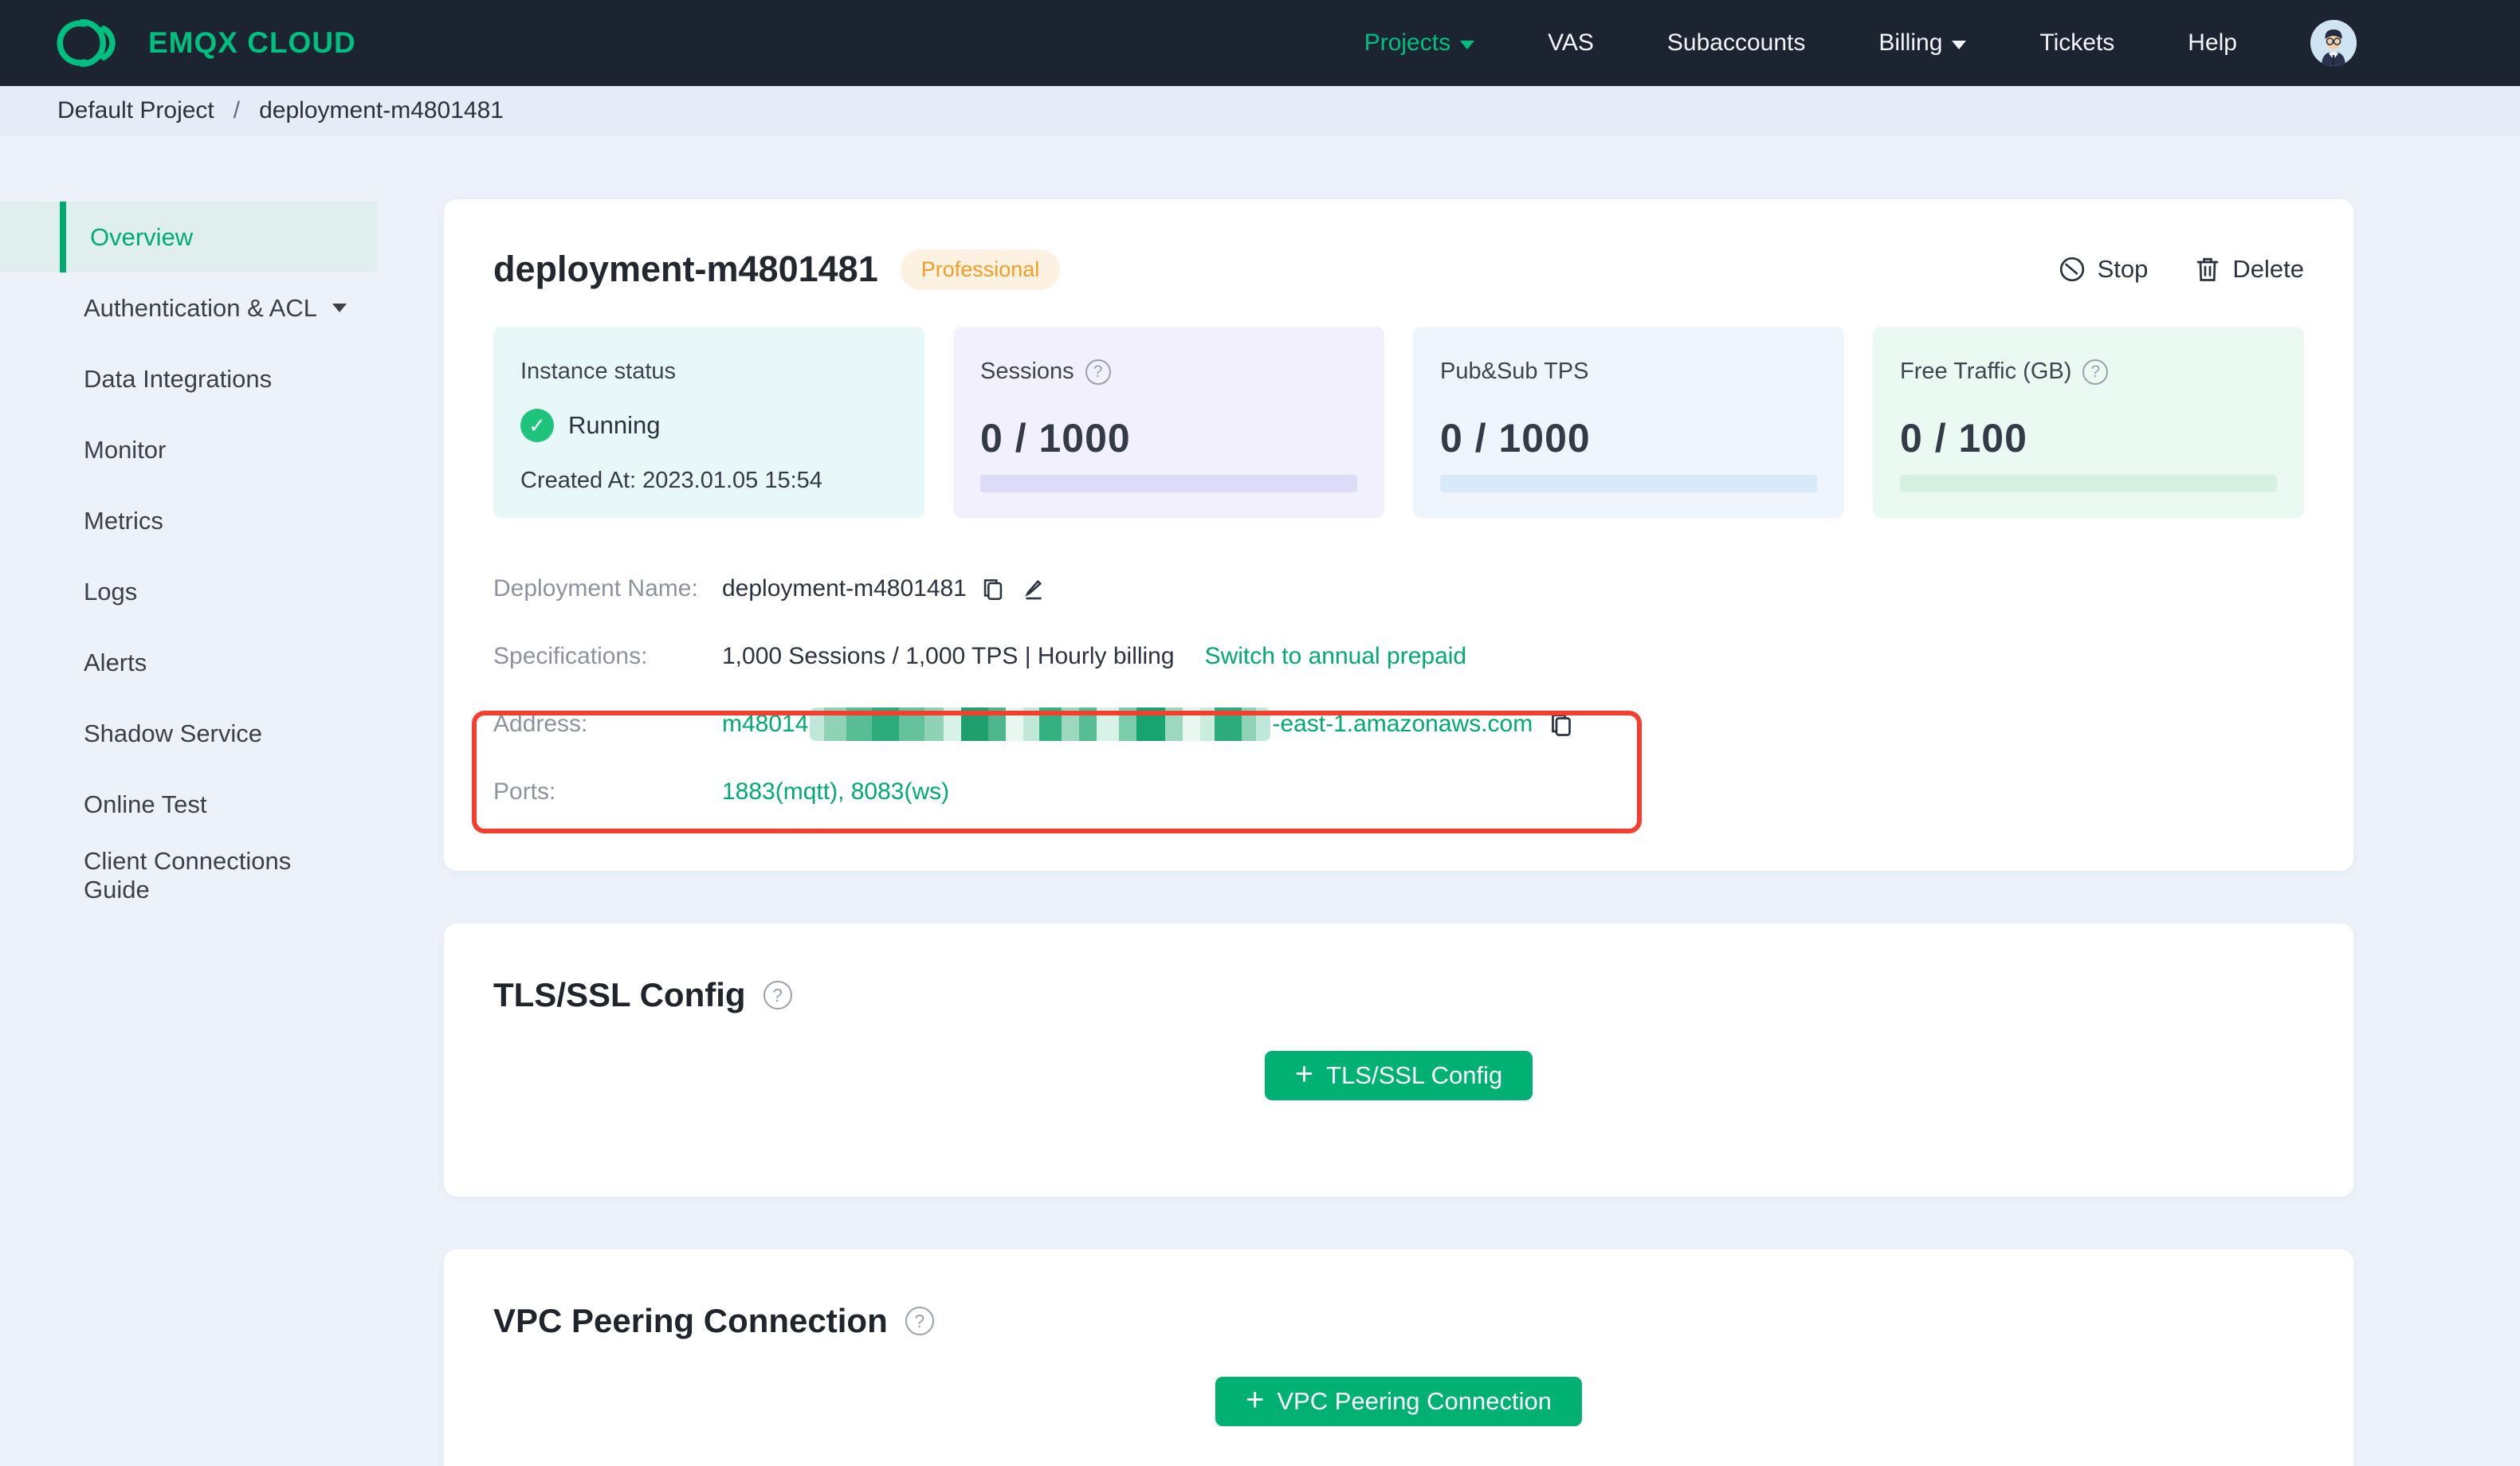  I want to click on nav-item-label: Help, so click(2212, 42).